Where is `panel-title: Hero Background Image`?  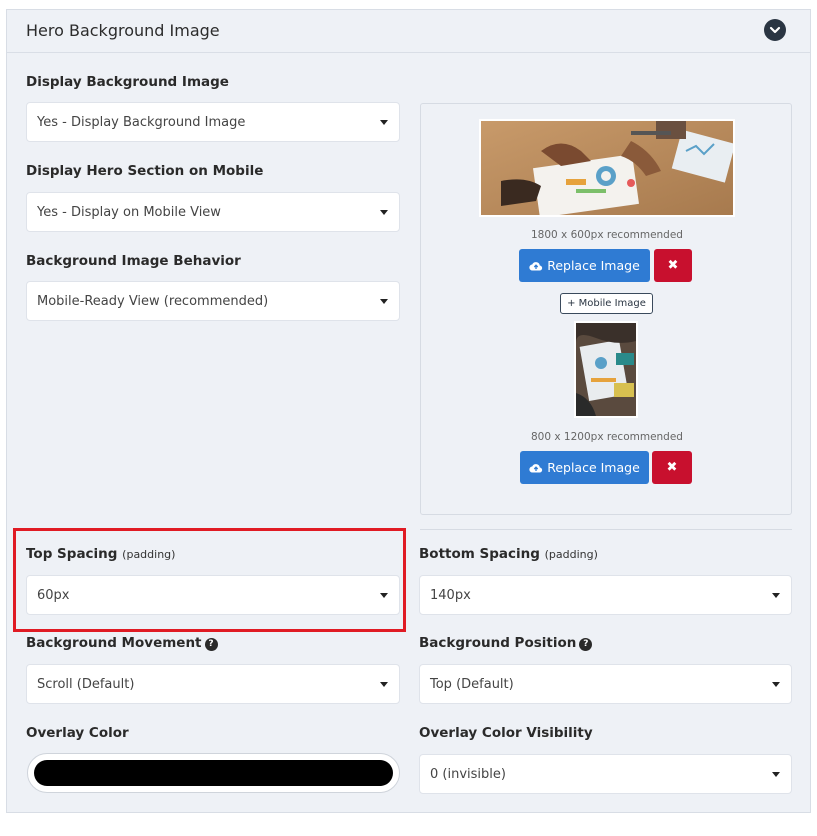
panel-title: Hero Background Image is located at coordinates (123, 30).